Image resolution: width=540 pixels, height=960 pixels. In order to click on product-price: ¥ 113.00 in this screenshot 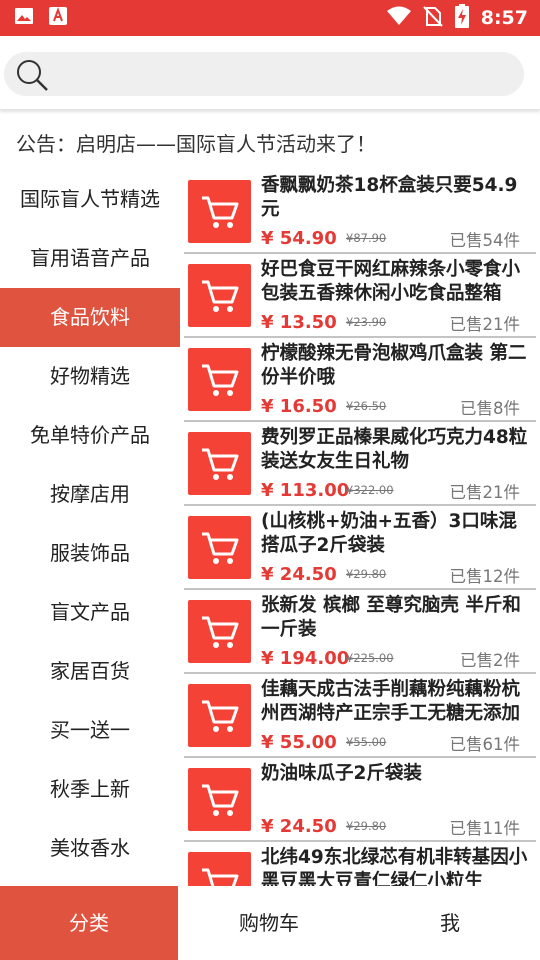, I will do `click(305, 490)`.